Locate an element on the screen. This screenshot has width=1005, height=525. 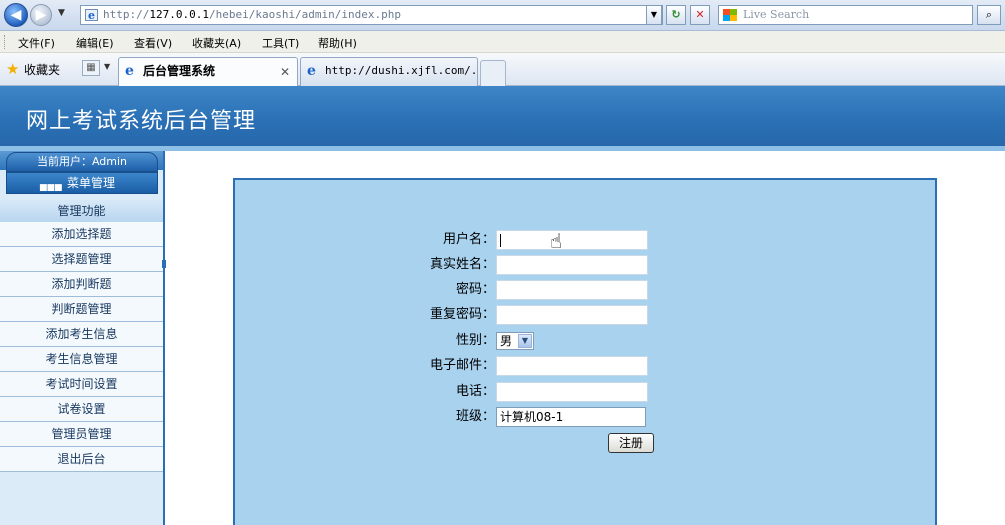
class-row: 班级： is located at coordinates (440, 417).